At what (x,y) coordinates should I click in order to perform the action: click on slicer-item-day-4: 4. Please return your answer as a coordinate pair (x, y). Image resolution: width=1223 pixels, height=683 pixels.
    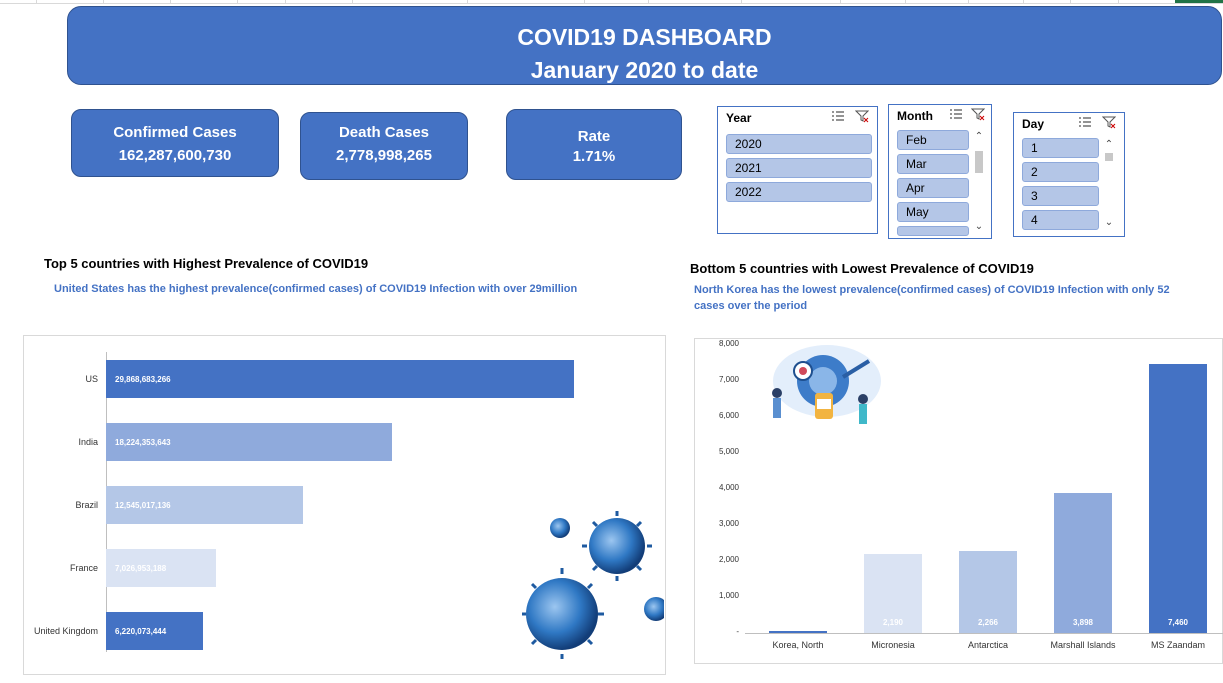
    Looking at the image, I should click on (1060, 220).